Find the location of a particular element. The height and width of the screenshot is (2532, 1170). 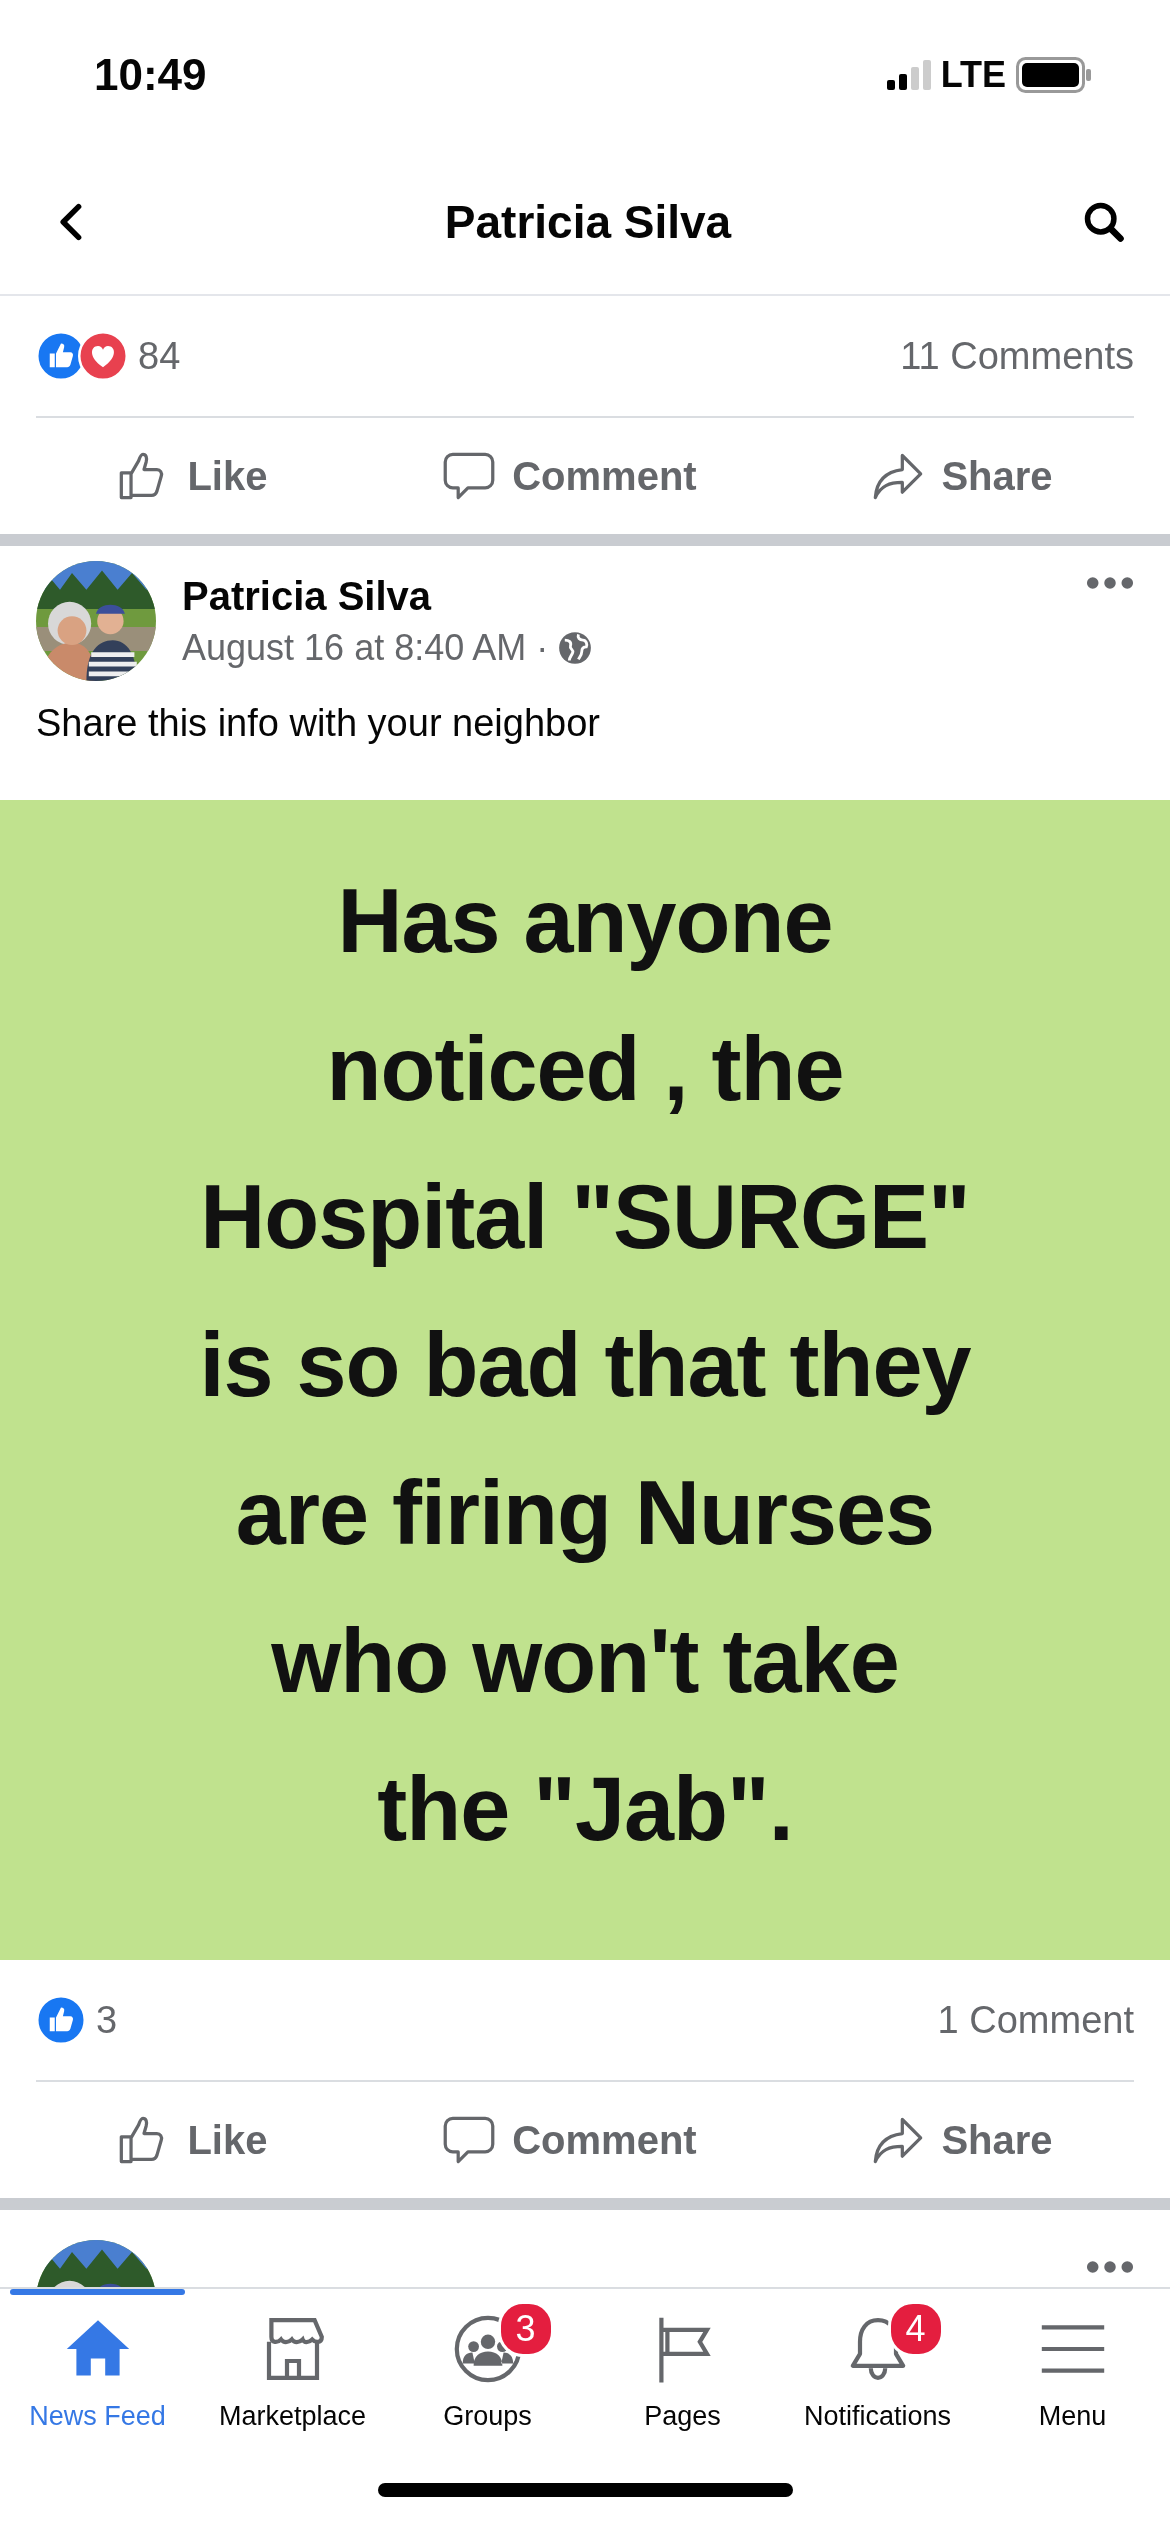

reaction-count: 84 is located at coordinates (159, 356).